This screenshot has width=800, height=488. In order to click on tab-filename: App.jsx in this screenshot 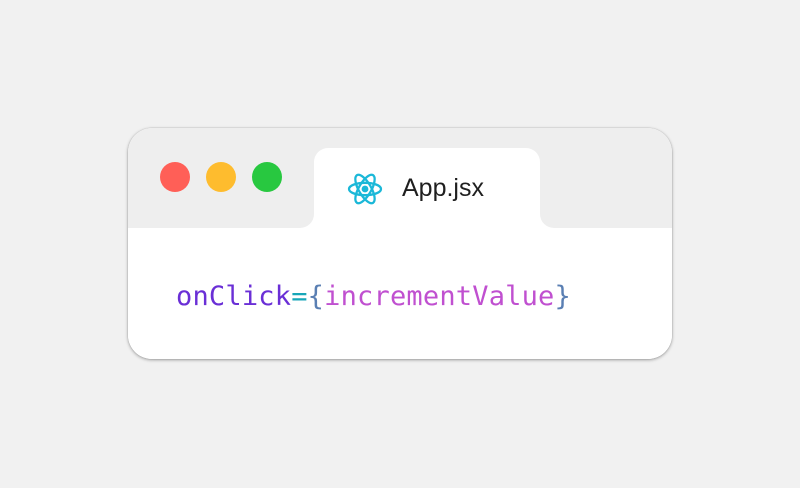, I will do `click(443, 188)`.